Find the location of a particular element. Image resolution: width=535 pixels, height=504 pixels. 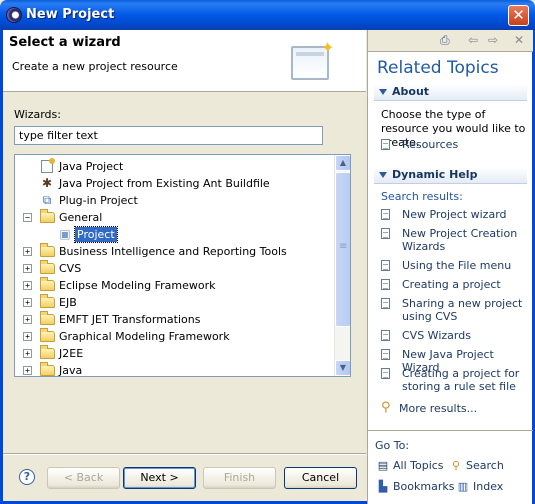

next-button: Next > is located at coordinates (159, 478).